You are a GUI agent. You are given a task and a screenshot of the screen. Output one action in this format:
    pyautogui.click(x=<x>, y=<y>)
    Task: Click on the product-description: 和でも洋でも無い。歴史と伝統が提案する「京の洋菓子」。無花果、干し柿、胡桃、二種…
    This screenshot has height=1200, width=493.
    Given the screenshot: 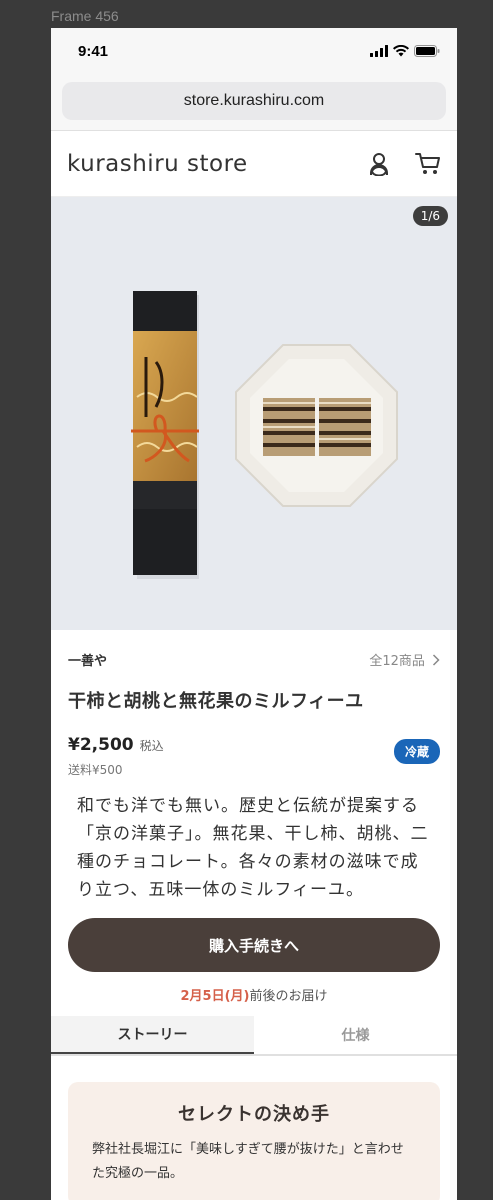 What is the action you would take?
    pyautogui.click(x=253, y=848)
    